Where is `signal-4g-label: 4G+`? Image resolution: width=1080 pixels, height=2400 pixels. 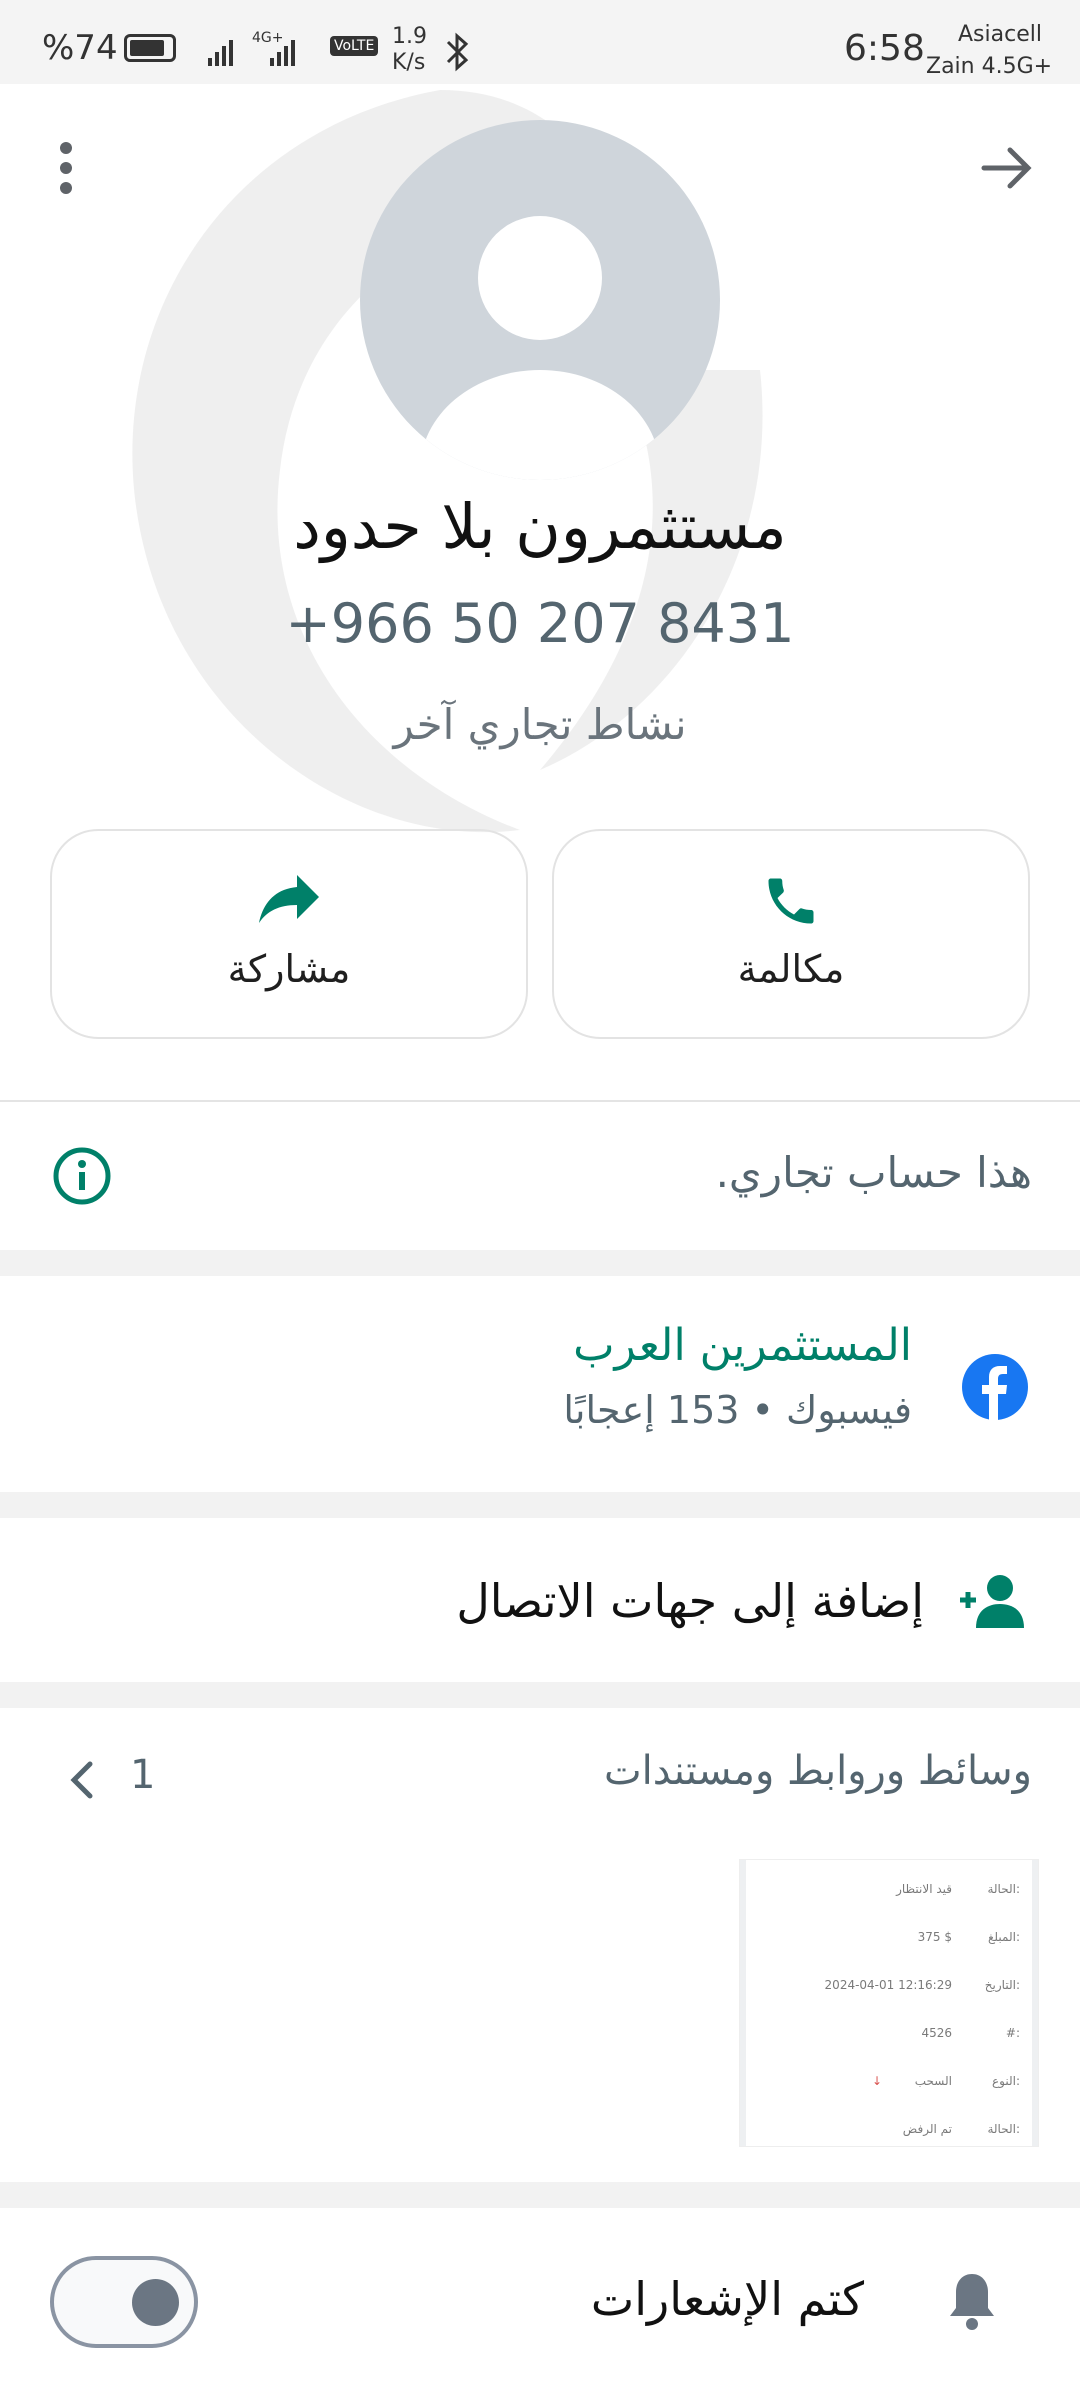
signal-4g-label: 4G+ is located at coordinates (268, 38).